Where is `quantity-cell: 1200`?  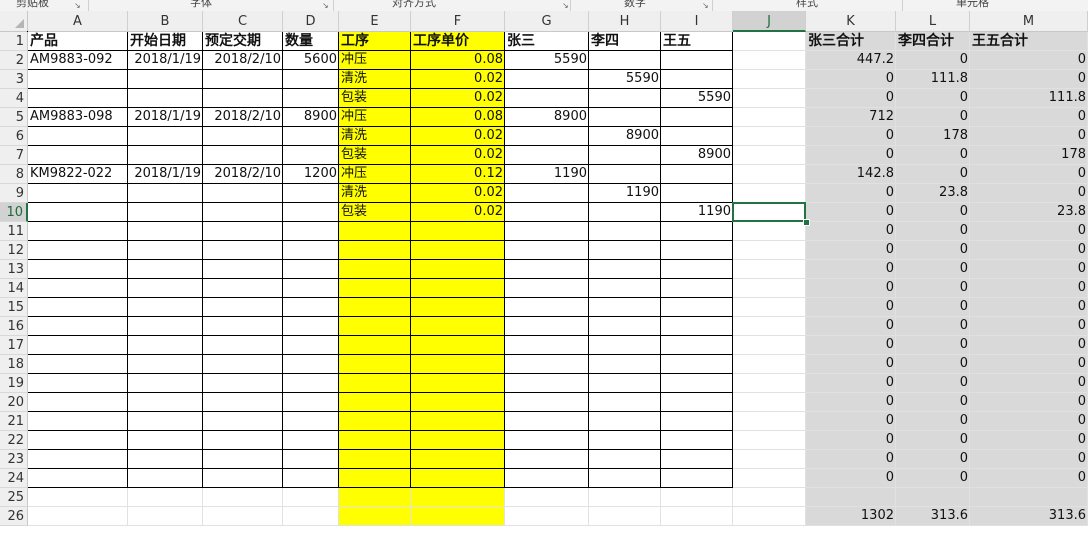
quantity-cell: 1200 is located at coordinates (311, 174).